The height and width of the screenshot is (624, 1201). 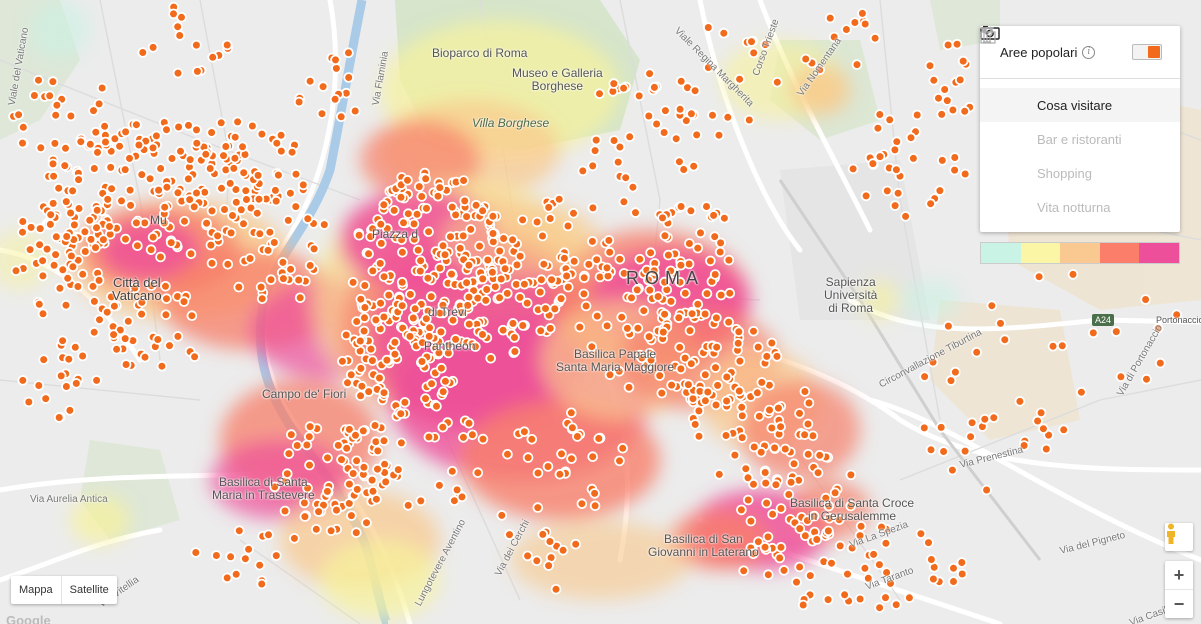 I want to click on category-shopping: Shopping, so click(x=1080, y=108).